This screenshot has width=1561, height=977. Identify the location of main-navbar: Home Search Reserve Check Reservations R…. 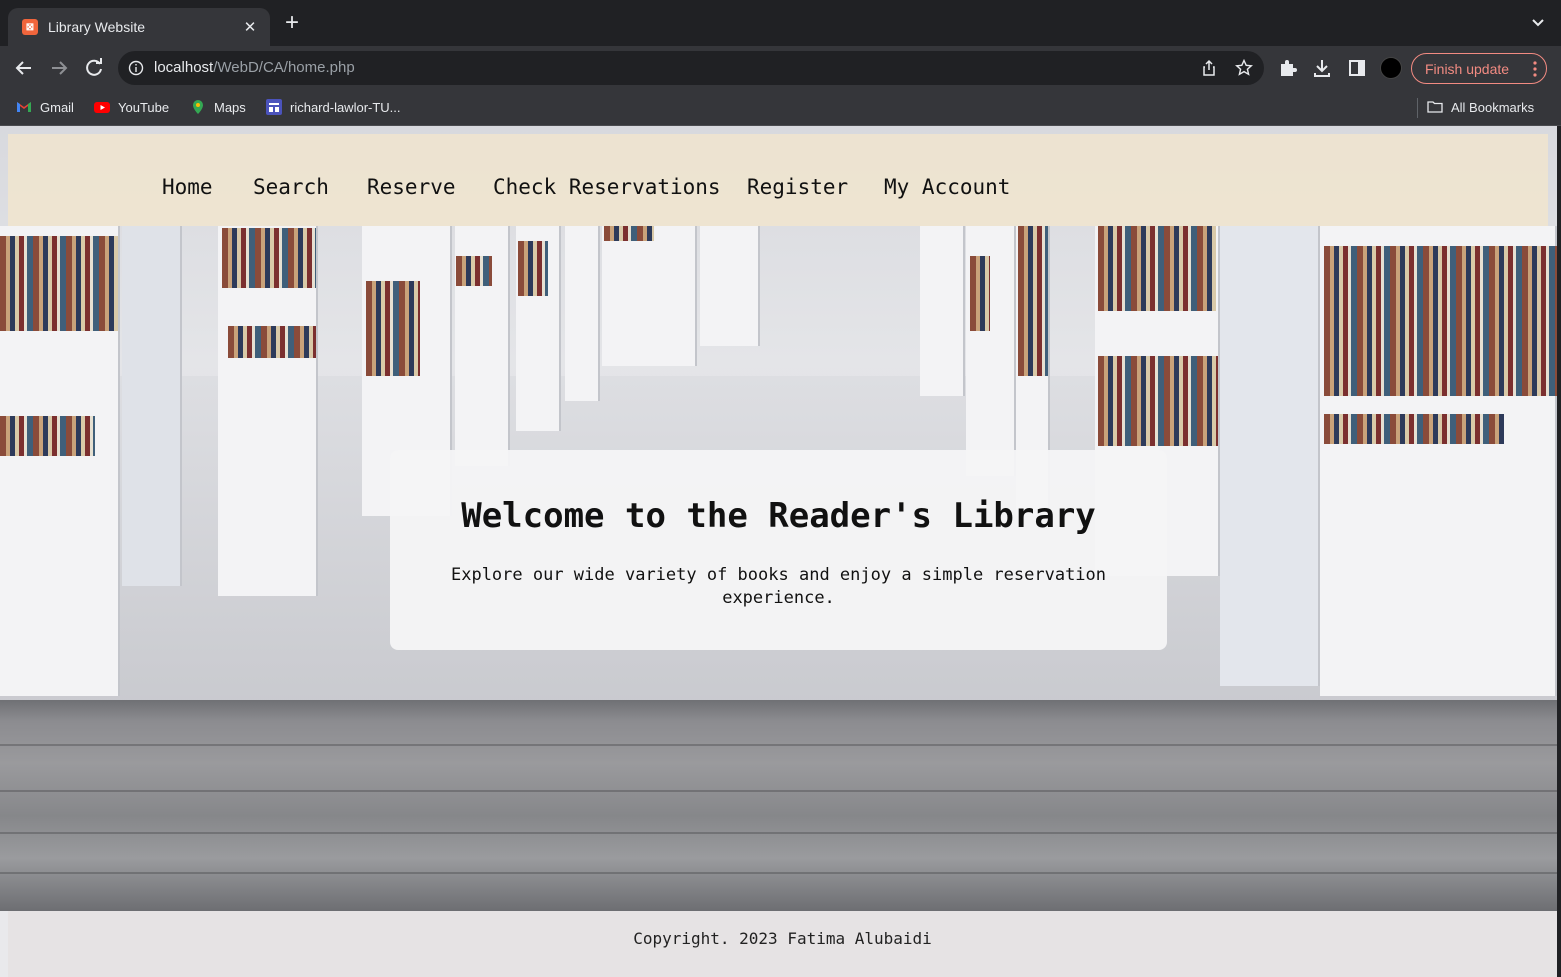
(778, 180).